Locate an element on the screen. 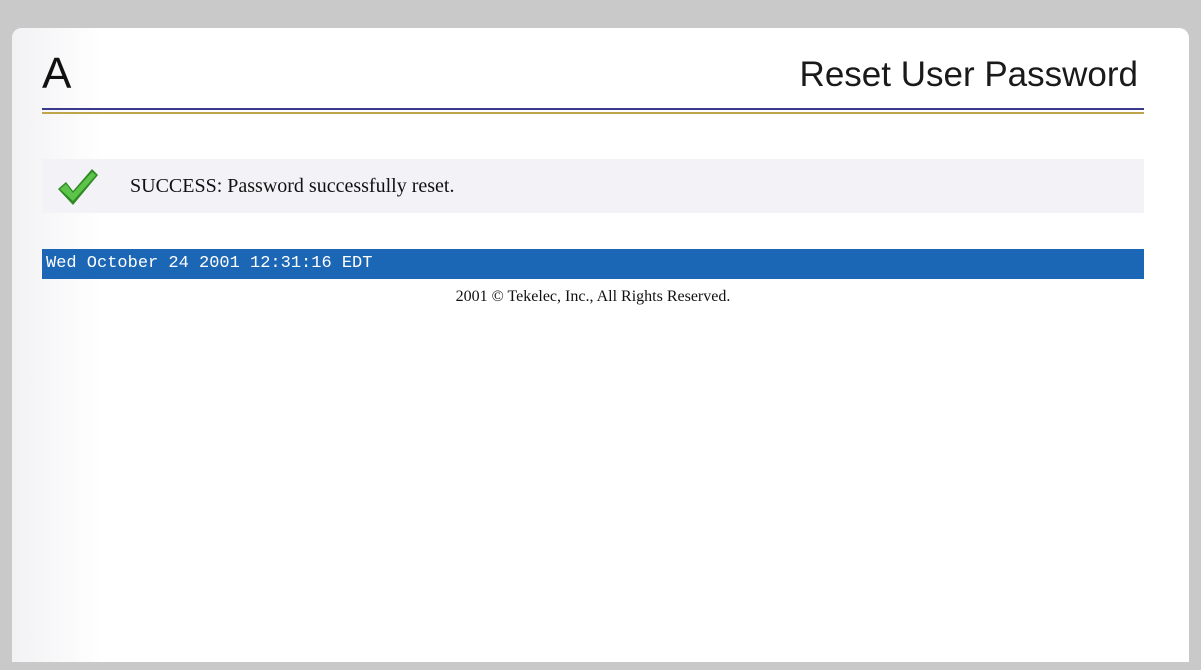 The height and width of the screenshot is (670, 1201). success-message: SUCCESS: Password successfully reset. is located at coordinates (292, 186).